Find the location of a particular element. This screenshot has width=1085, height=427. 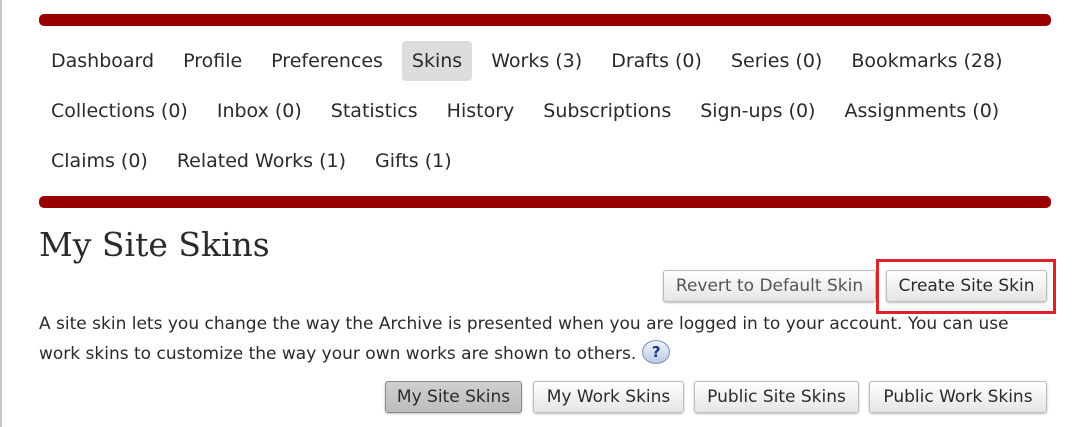

nav-series: Series (0) is located at coordinates (776, 61).